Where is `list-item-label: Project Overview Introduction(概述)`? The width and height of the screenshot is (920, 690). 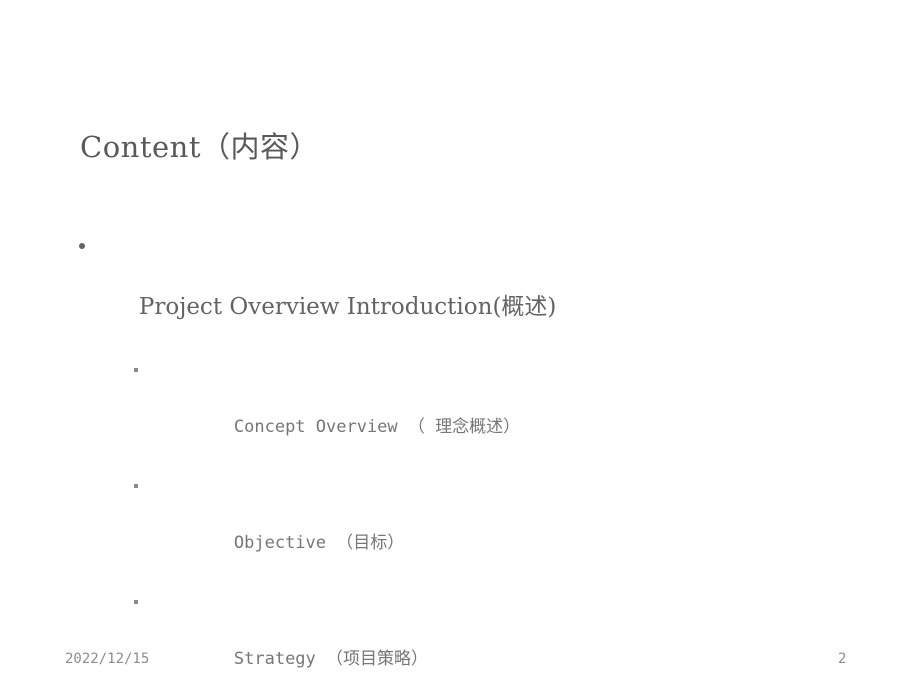
list-item-label: Project Overview Introduction(概述) is located at coordinates (347, 307).